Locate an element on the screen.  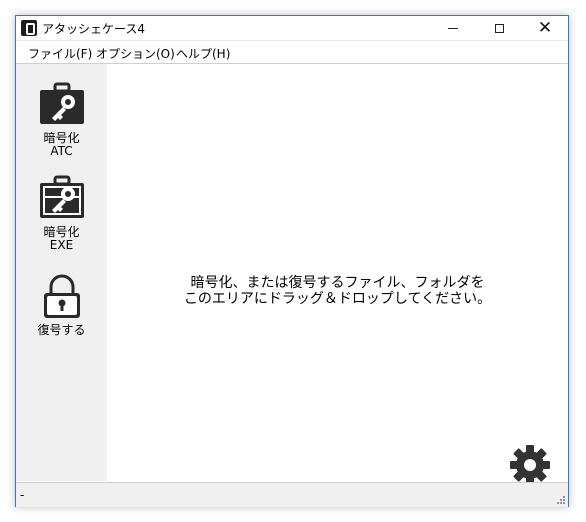
padlock-icon is located at coordinates (61, 296).